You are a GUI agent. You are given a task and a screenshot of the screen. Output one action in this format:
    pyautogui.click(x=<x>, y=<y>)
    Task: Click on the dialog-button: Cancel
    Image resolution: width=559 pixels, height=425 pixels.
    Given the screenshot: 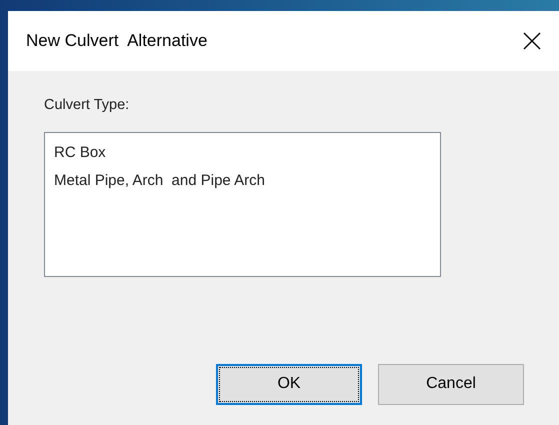 What is the action you would take?
    pyautogui.click(x=451, y=384)
    